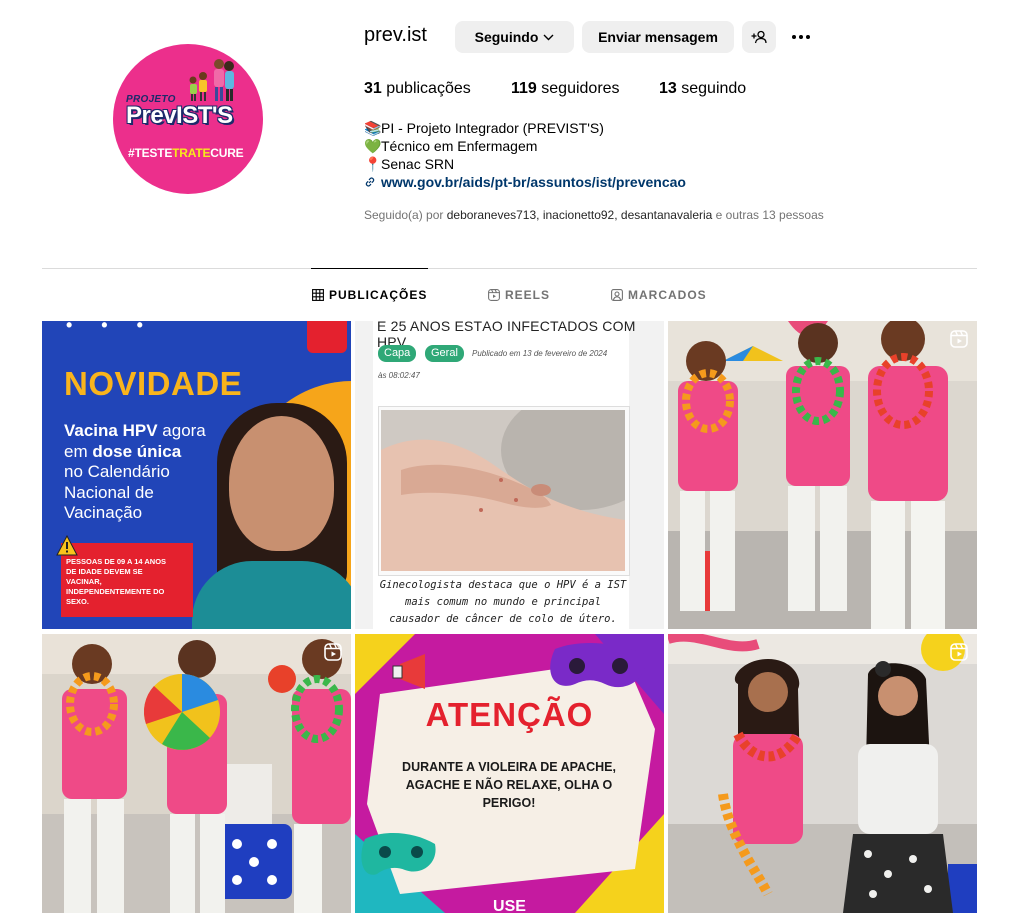  What do you see at coordinates (373, 128) in the screenshot?
I see `books-icon: 📚` at bounding box center [373, 128].